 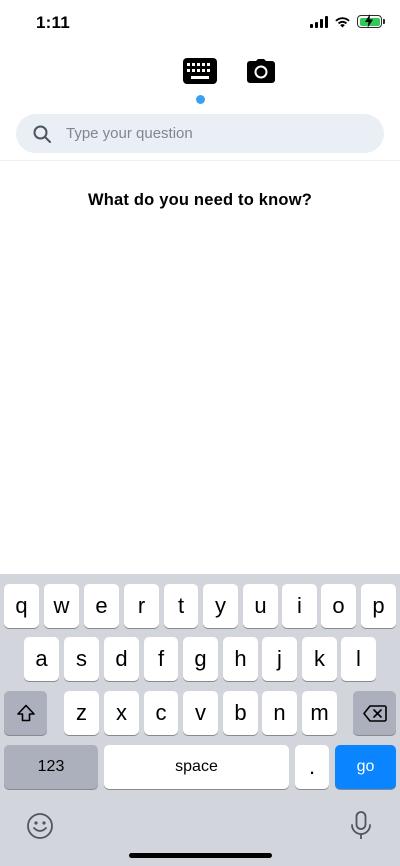 I want to click on search-input, so click(x=211, y=133).